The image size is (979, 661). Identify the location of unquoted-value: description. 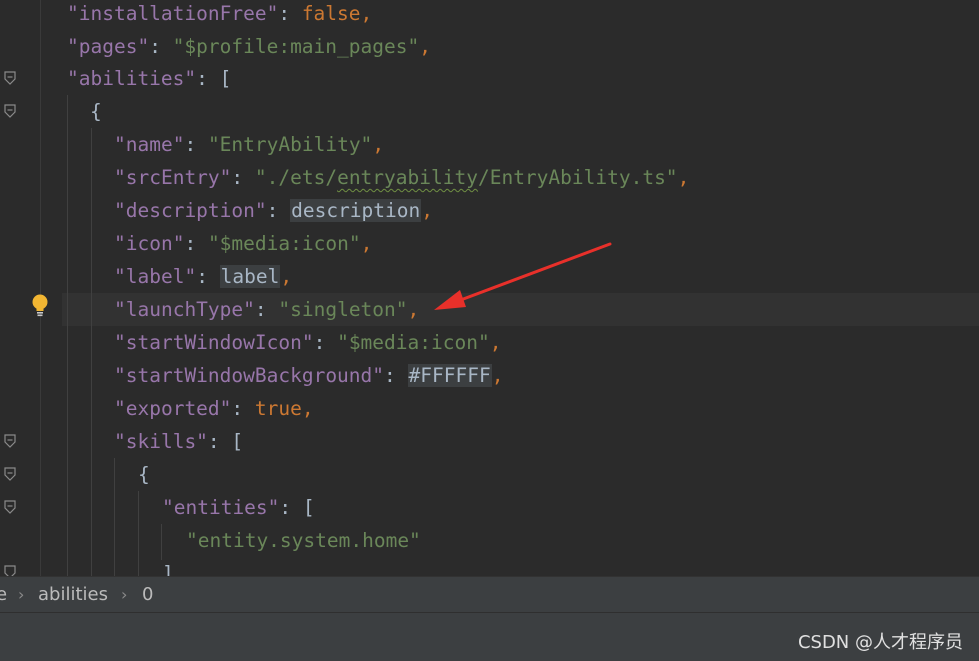
(356, 210).